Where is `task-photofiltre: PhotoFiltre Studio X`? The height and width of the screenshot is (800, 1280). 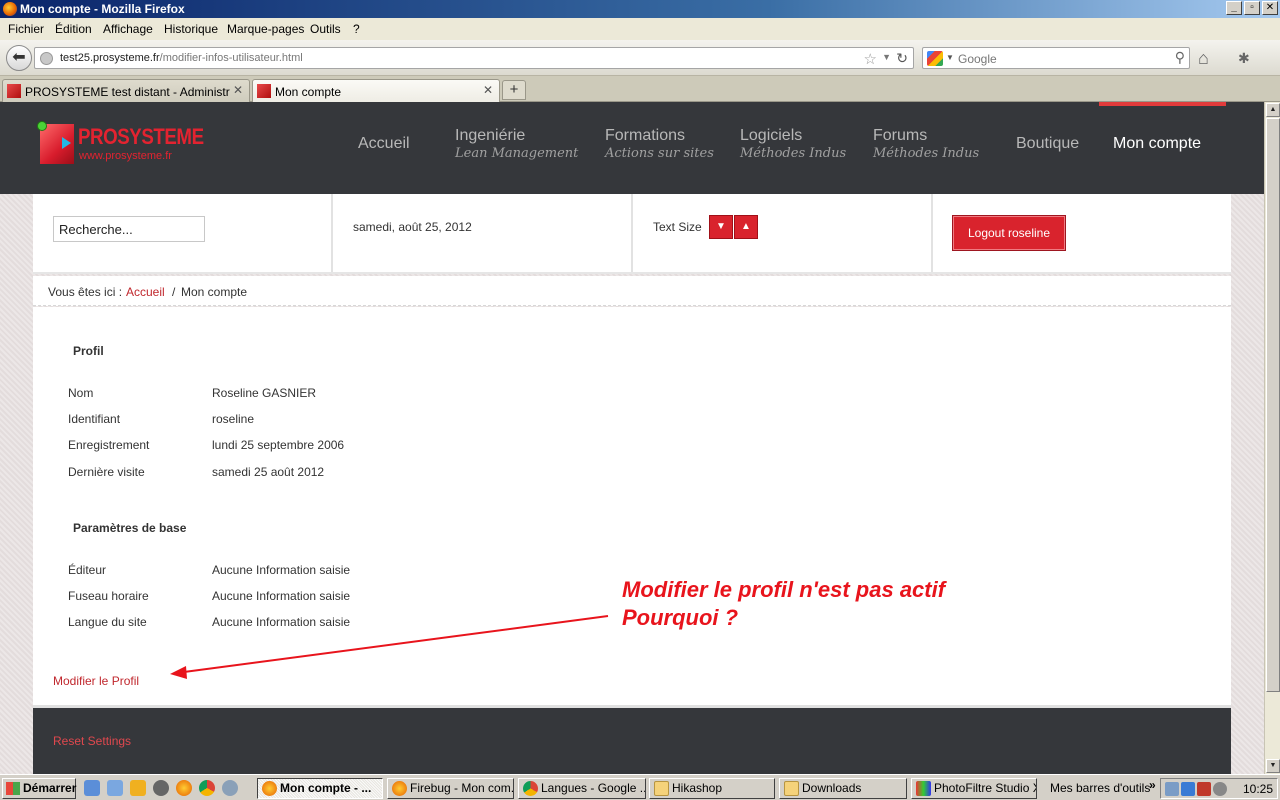
task-photofiltre: PhotoFiltre Studio X is located at coordinates (974, 788).